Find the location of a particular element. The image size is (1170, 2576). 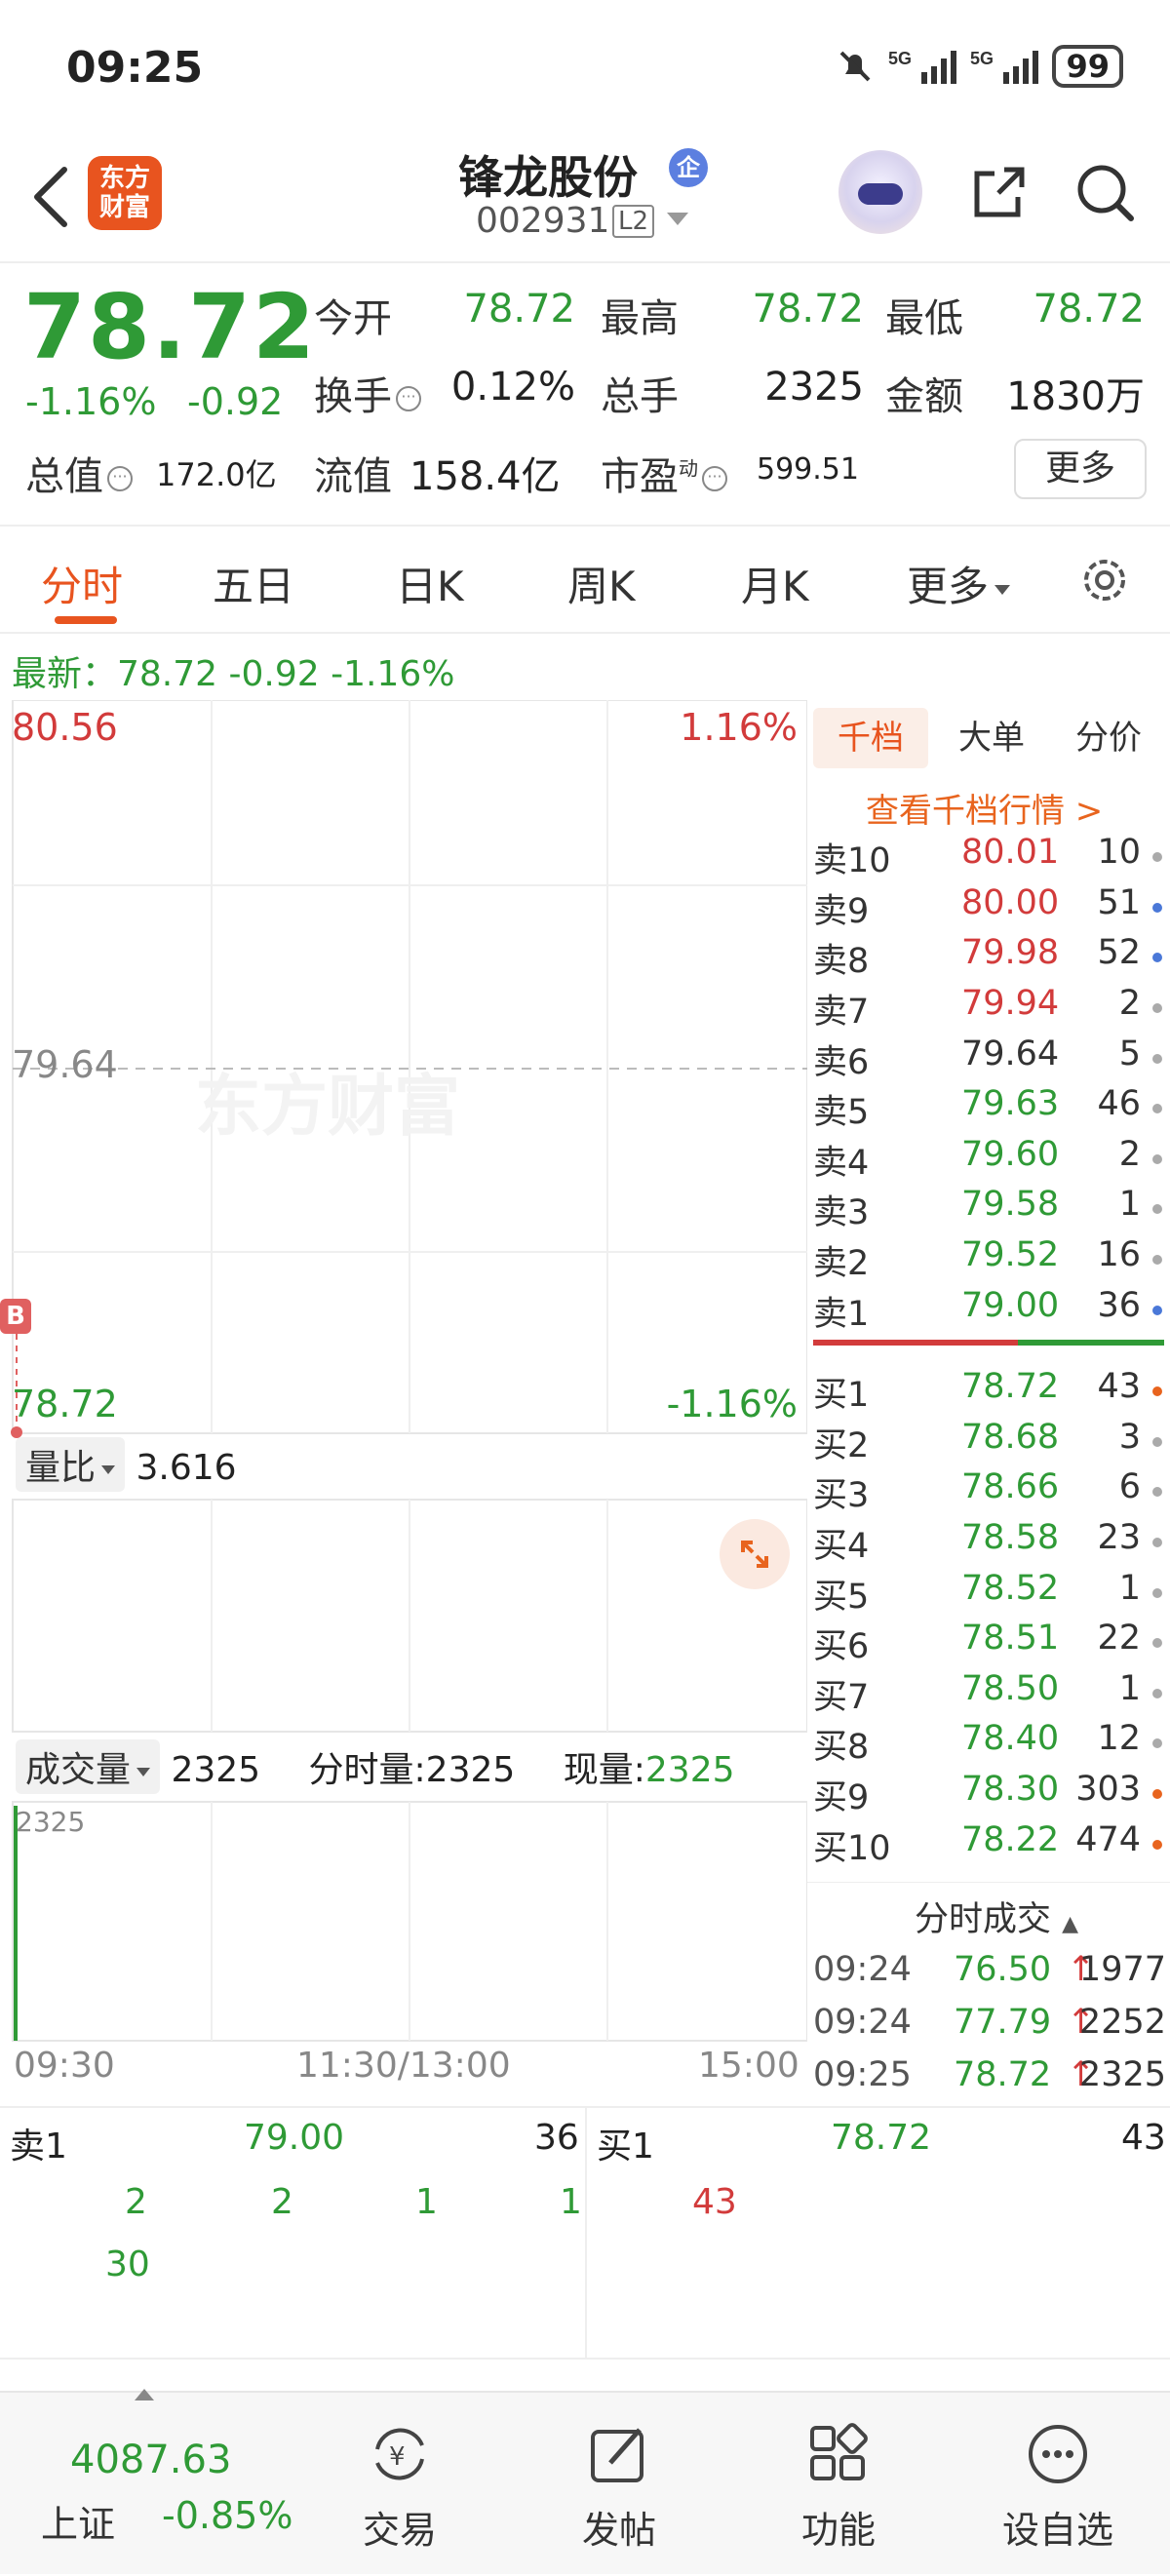

change-percent: -1.16% is located at coordinates (91, 401).